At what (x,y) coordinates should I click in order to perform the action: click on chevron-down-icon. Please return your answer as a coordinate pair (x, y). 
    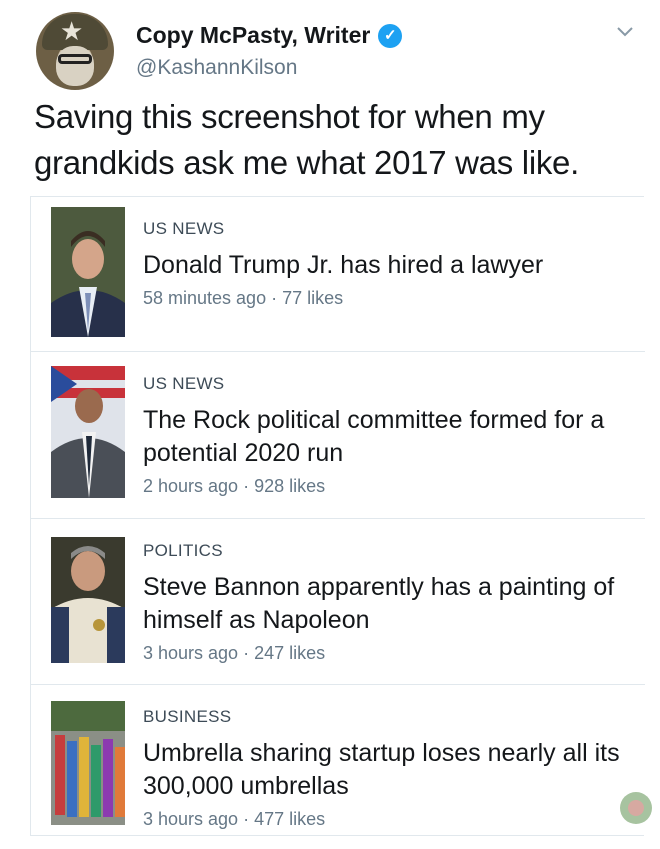
    Looking at the image, I should click on (625, 31).